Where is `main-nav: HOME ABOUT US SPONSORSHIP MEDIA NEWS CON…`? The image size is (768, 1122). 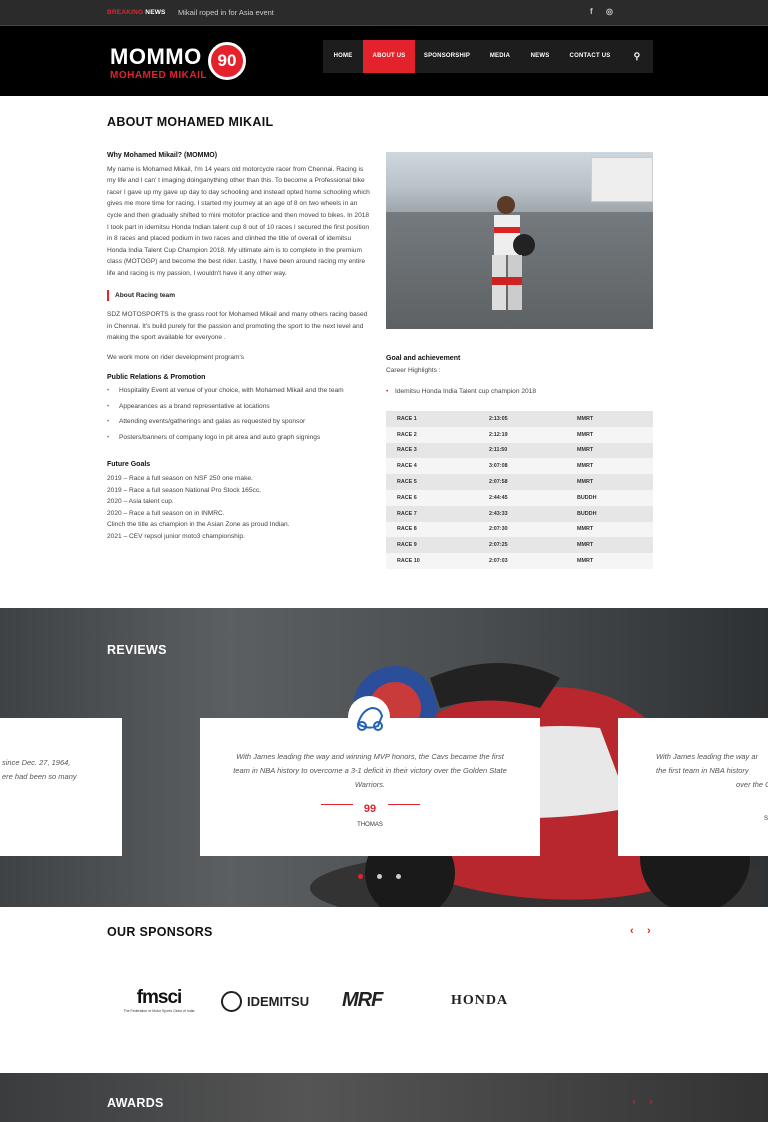 main-nav: HOME ABOUT US SPONSORSHIP MEDIA NEWS CON… is located at coordinates (488, 56).